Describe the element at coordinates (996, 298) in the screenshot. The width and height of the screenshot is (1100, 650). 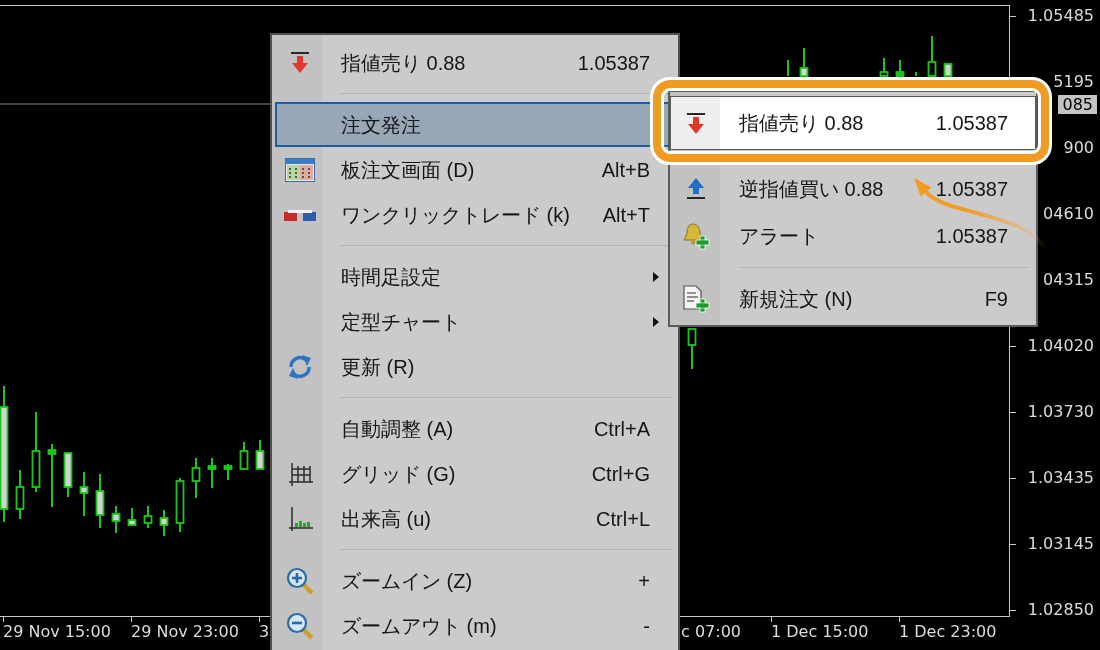
I see `shortcut-text: F9` at that location.